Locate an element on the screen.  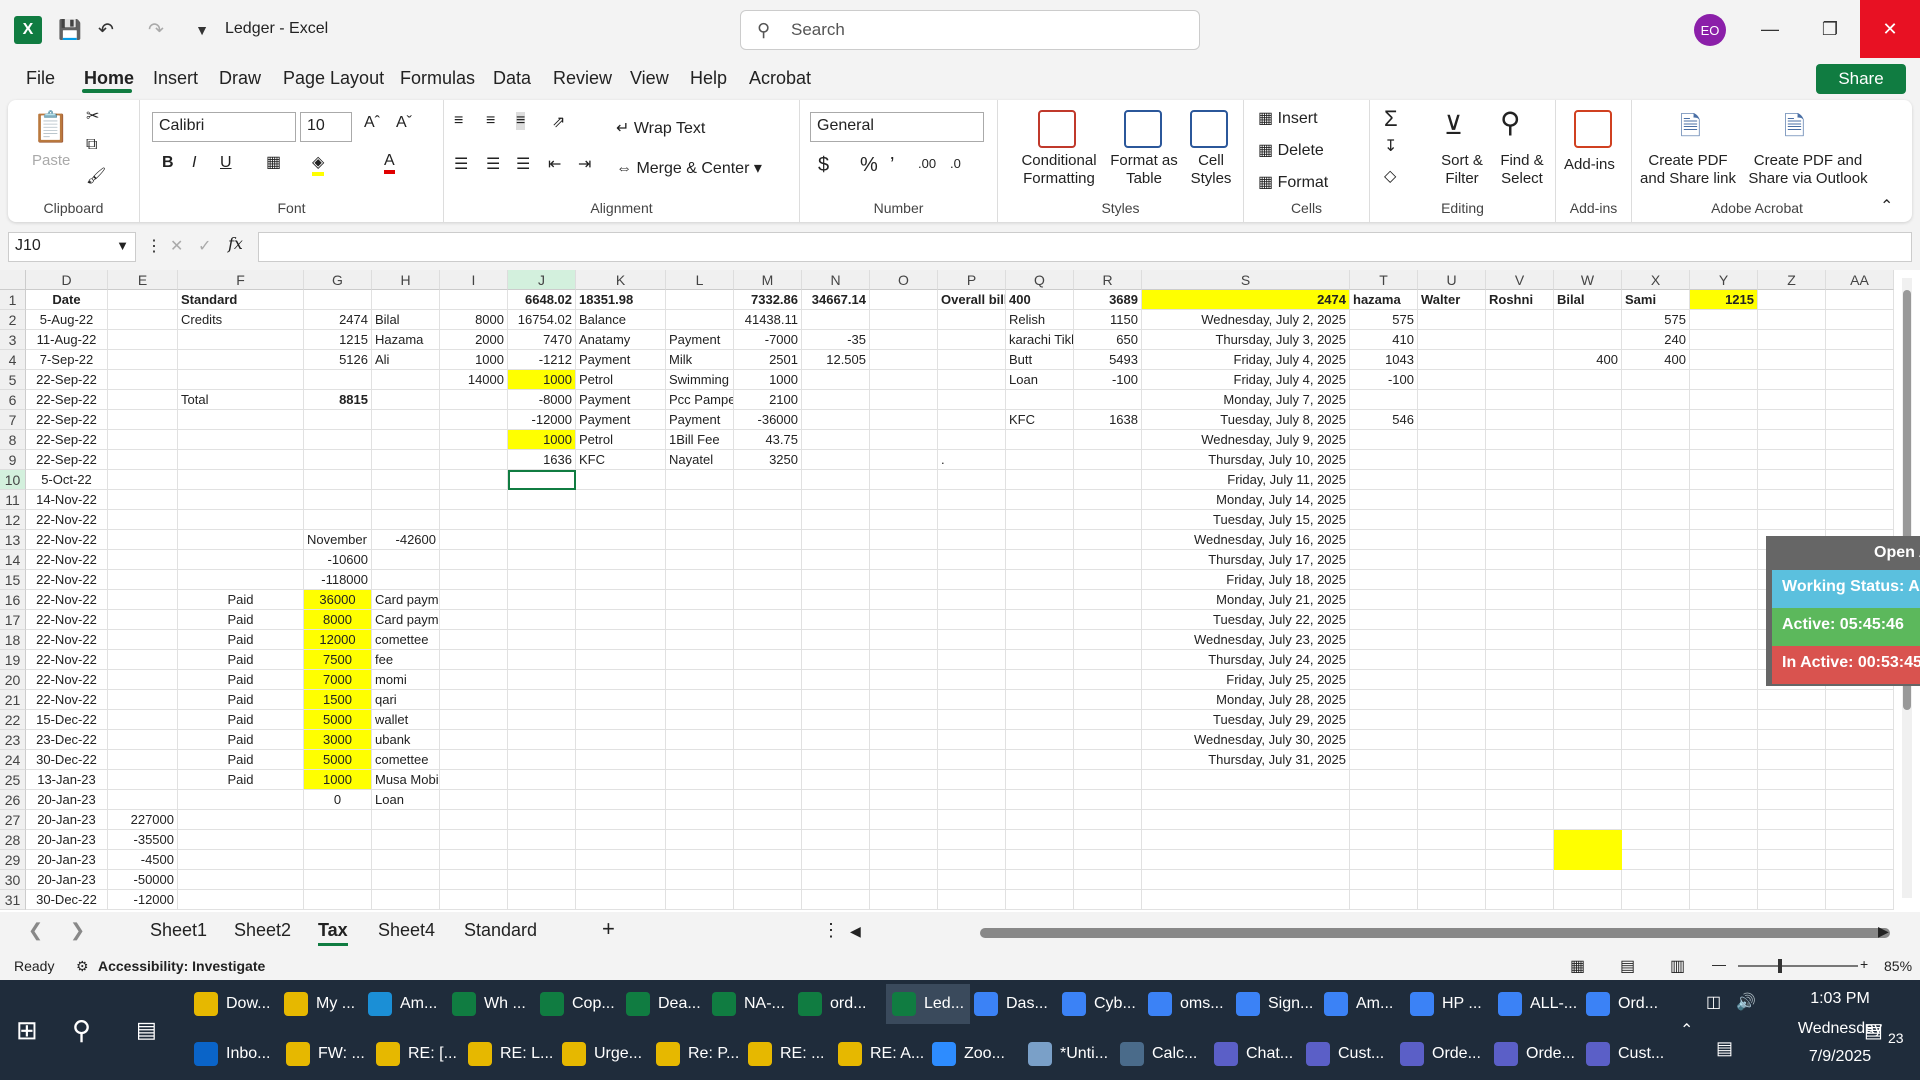
cell-E16 is located at coordinates (143, 600).